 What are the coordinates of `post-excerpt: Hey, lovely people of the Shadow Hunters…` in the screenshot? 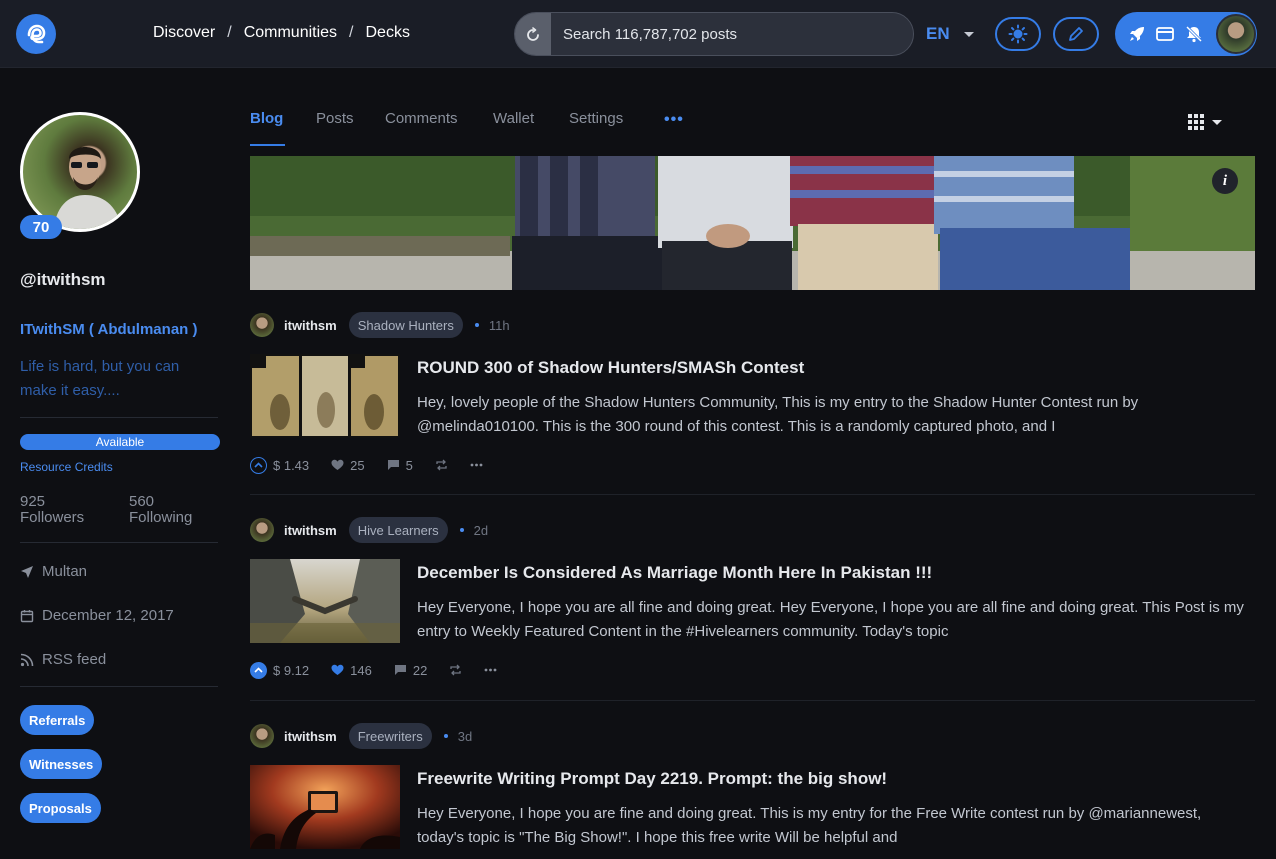 It's located at (834, 415).